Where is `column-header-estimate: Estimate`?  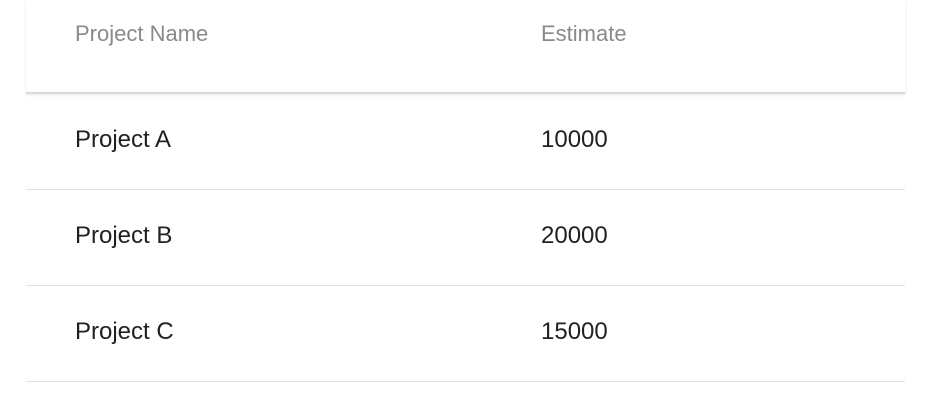 column-header-estimate: Estimate is located at coordinates (584, 34).